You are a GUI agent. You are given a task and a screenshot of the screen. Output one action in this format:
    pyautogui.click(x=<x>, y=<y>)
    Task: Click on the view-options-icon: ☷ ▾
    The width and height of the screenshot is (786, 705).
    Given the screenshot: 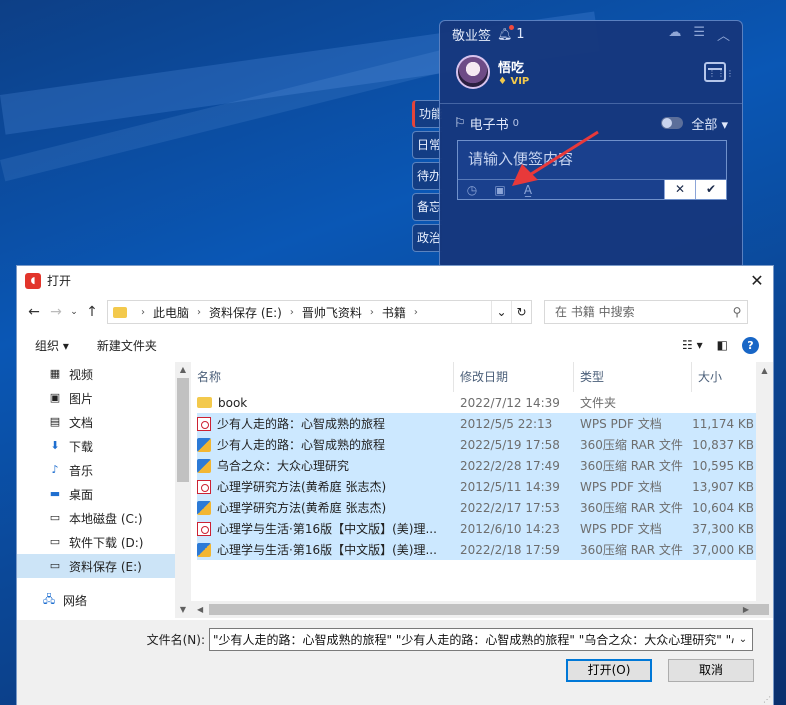 What is the action you would take?
    pyautogui.click(x=692, y=345)
    